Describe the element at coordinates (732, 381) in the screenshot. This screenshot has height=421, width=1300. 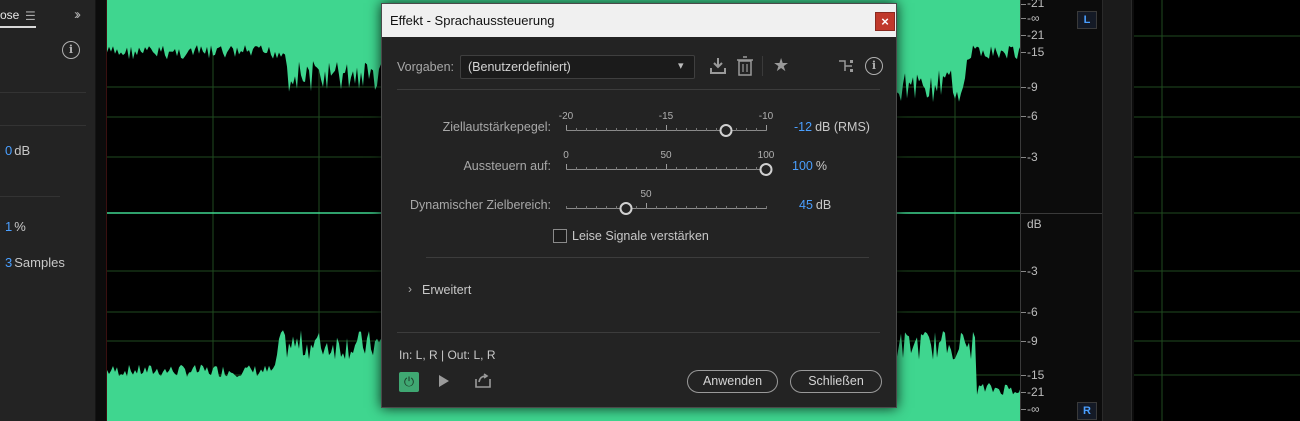
I see `apply-button: Anwenden` at that location.